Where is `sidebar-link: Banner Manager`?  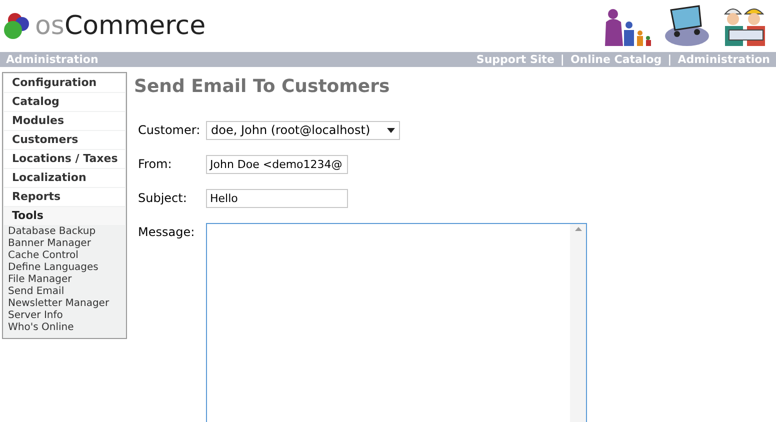
sidebar-link: Banner Manager is located at coordinates (64, 244).